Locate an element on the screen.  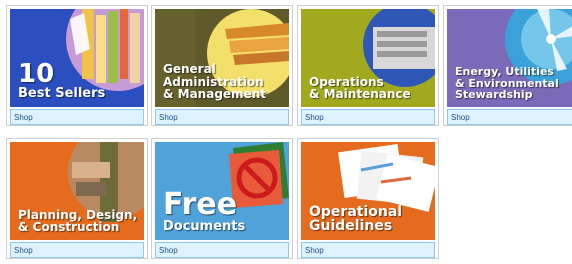
shop-link-best-sellers: Shop is located at coordinates (77, 117).